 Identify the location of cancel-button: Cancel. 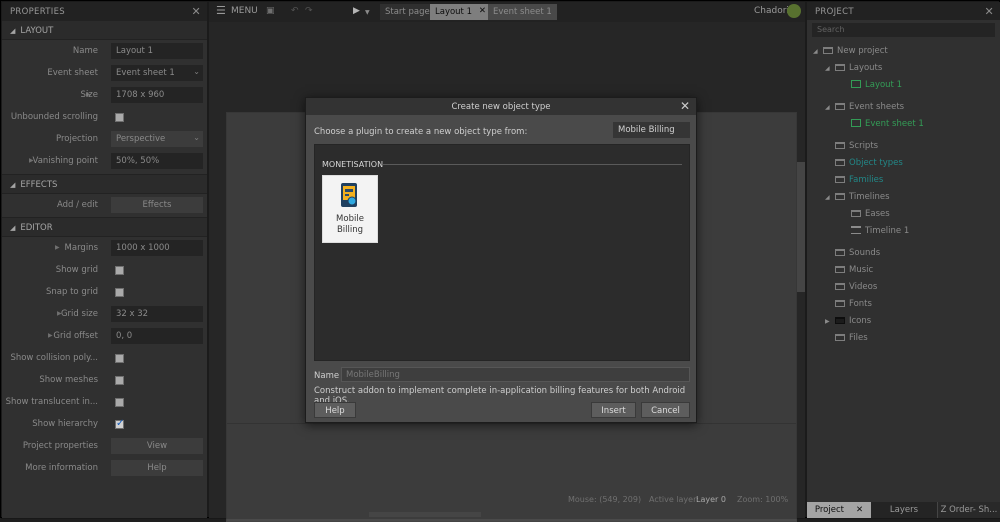
(665, 410).